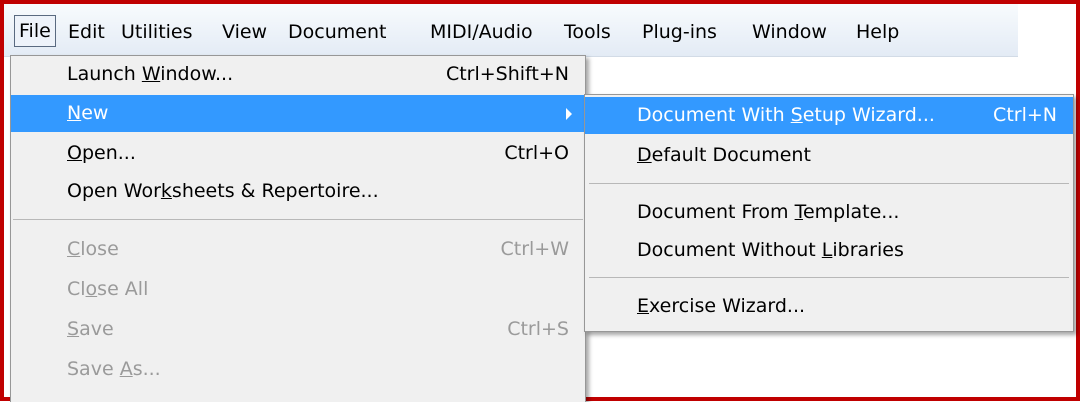 This screenshot has width=1080, height=402. Describe the element at coordinates (298, 329) in the screenshot. I see `menu-item-save: Save Ctrl+S` at that location.